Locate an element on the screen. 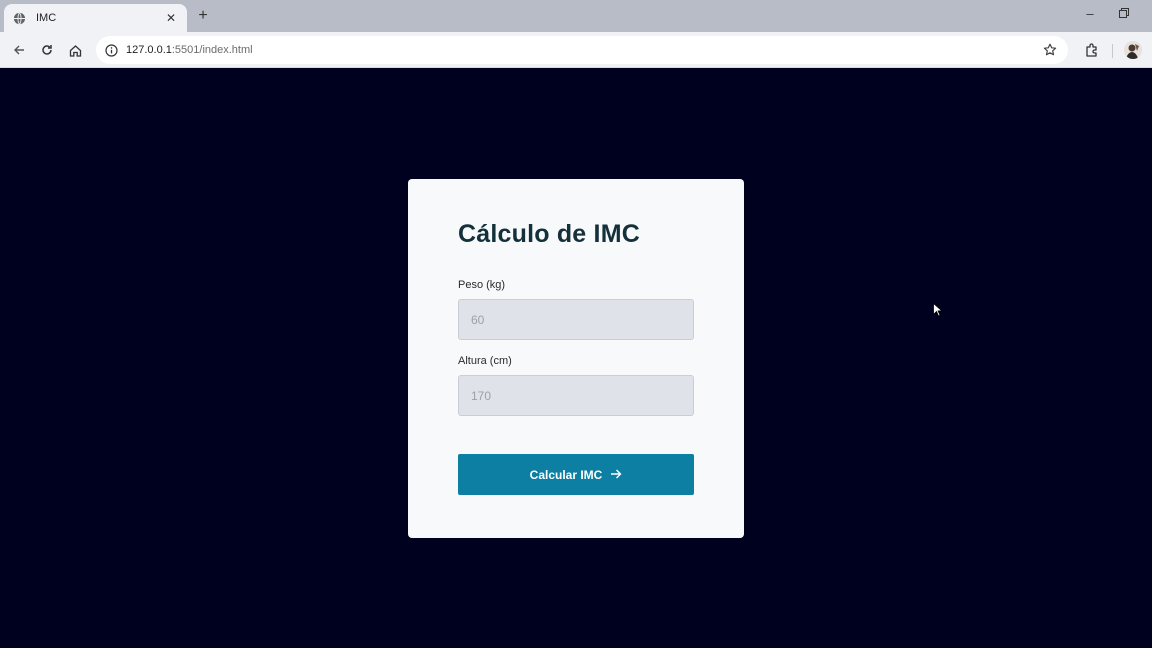 The height and width of the screenshot is (648, 1152). mouse-cursor-icon is located at coordinates (938, 310).